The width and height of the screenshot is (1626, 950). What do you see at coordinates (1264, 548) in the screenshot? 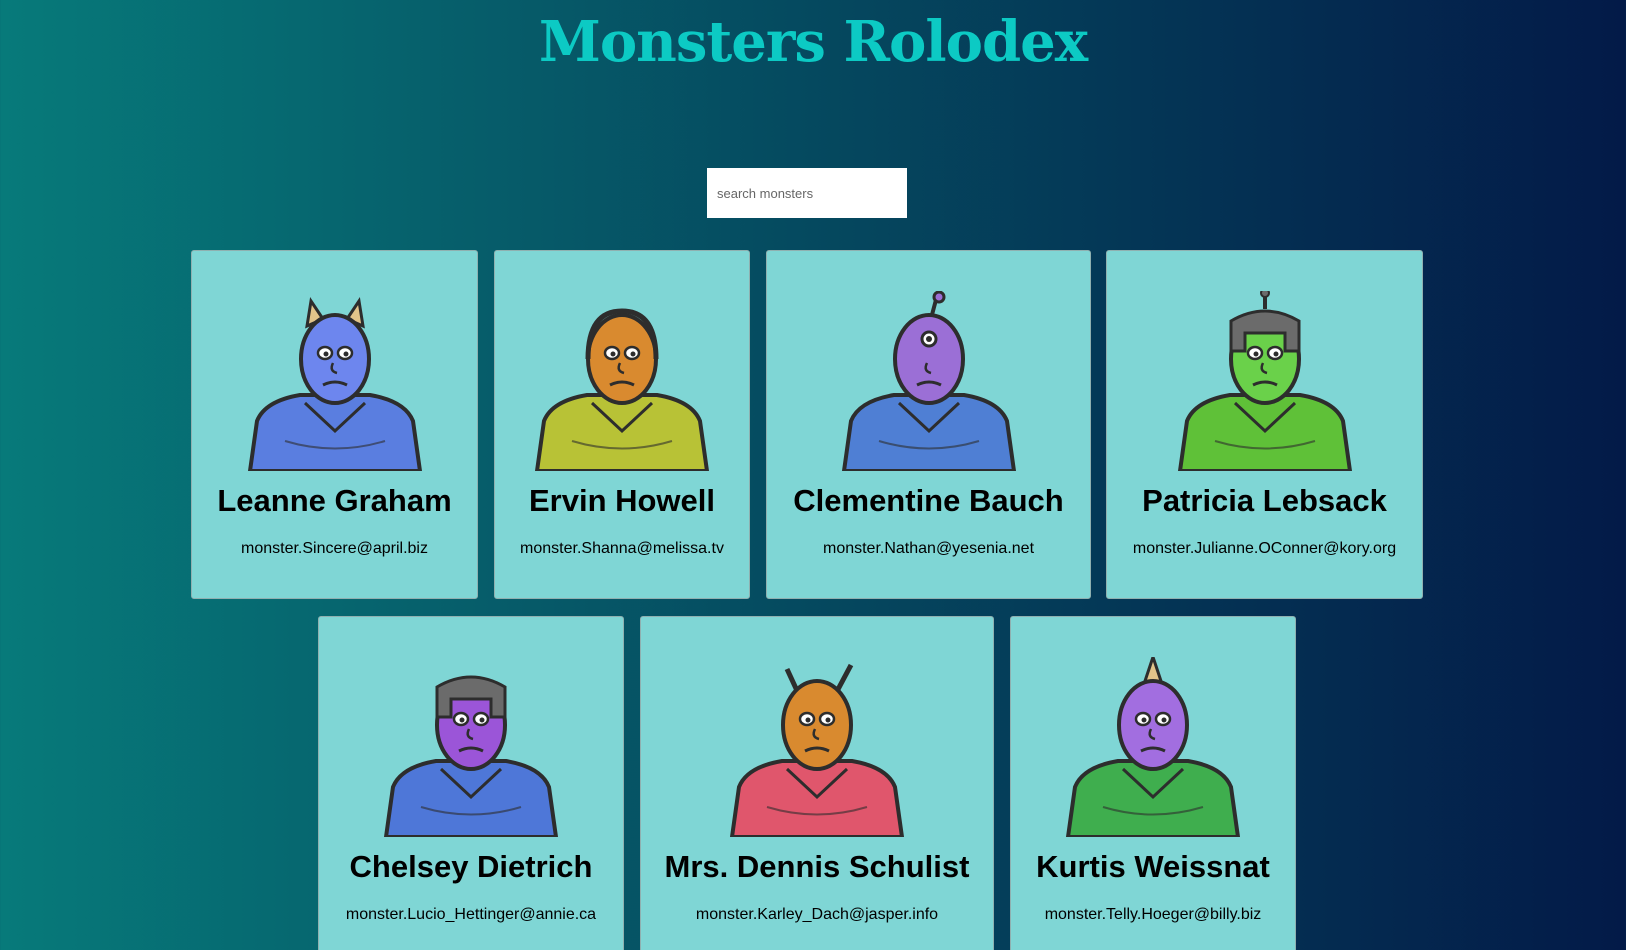
I see `monster-email: monster.Julianne.OConner@kory.org` at bounding box center [1264, 548].